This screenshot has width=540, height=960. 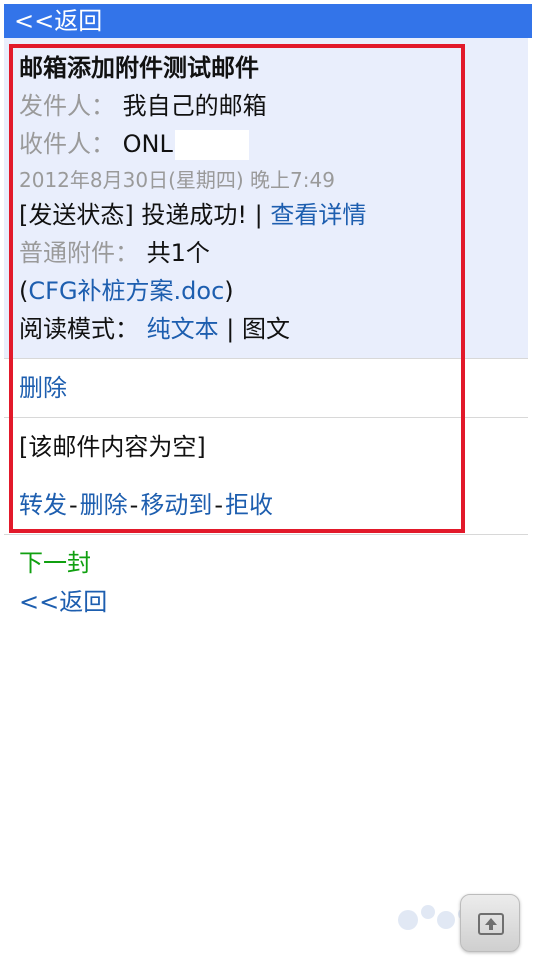 What do you see at coordinates (194, 106) in the screenshot?
I see `from-value: 我自己的邮箱` at bounding box center [194, 106].